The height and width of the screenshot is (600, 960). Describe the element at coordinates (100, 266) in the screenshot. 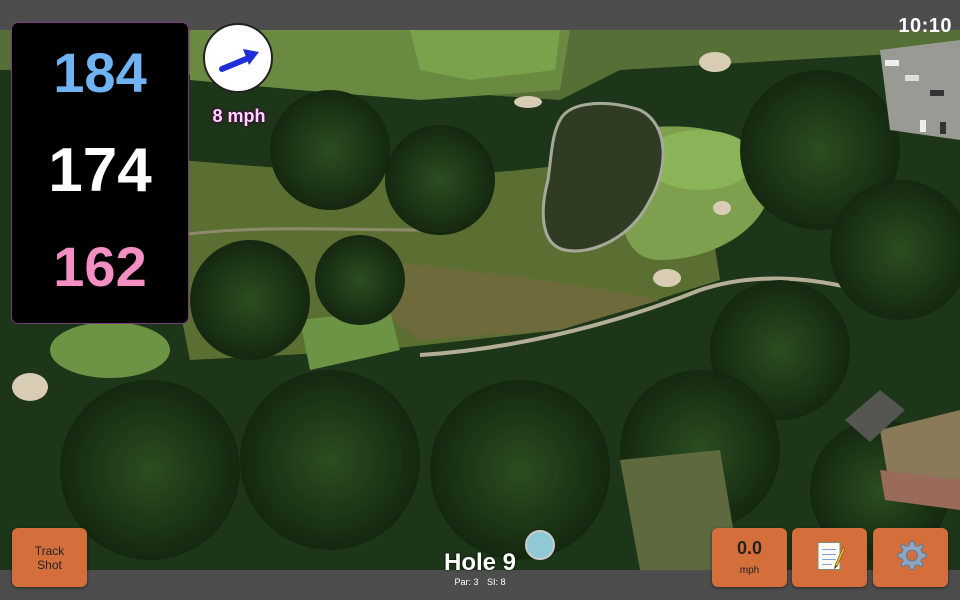

I see `distance-front: 162` at that location.